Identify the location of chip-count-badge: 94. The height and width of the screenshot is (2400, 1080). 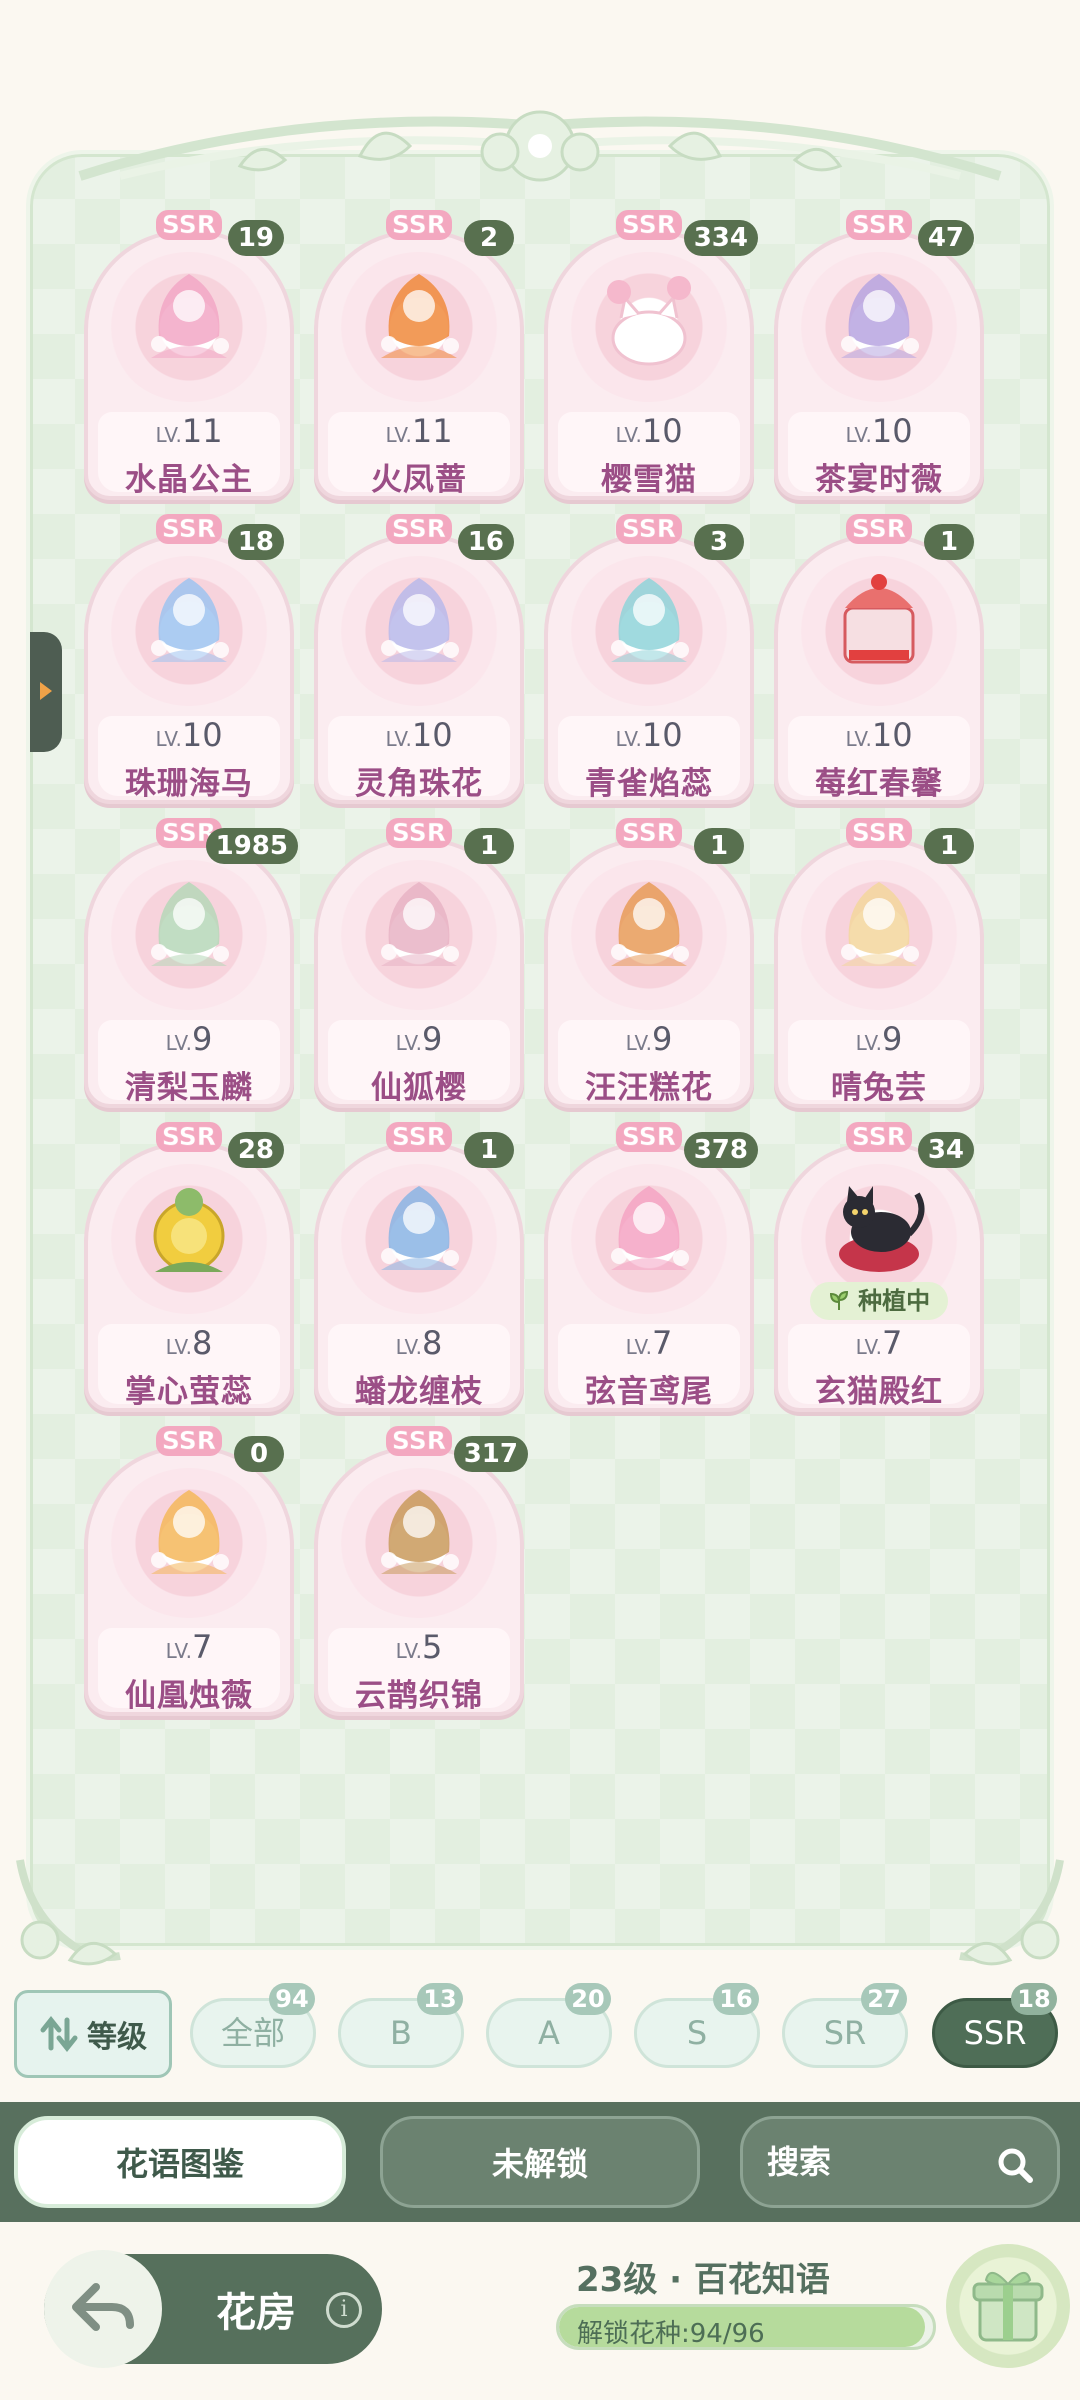
(292, 1999).